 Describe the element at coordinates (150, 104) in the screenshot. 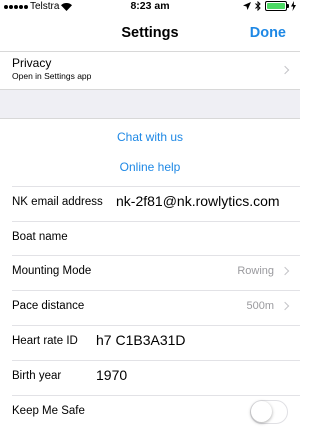

I see `section-separator` at that location.